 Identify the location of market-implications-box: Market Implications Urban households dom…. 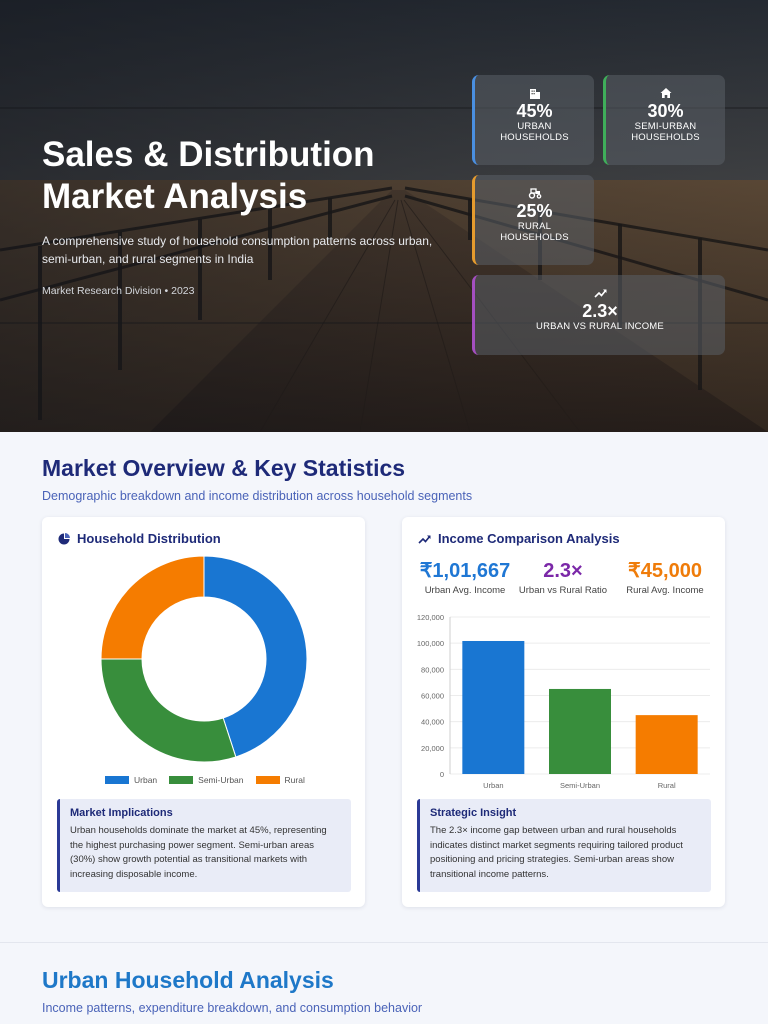
(204, 845).